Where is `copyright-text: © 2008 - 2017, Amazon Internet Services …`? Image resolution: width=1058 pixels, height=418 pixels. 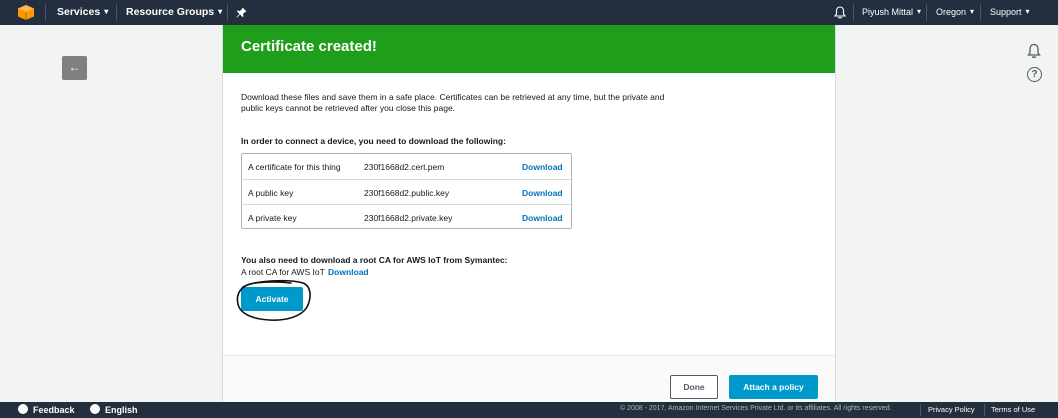 copyright-text: © 2008 - 2017, Amazon Internet Services … is located at coordinates (756, 408).